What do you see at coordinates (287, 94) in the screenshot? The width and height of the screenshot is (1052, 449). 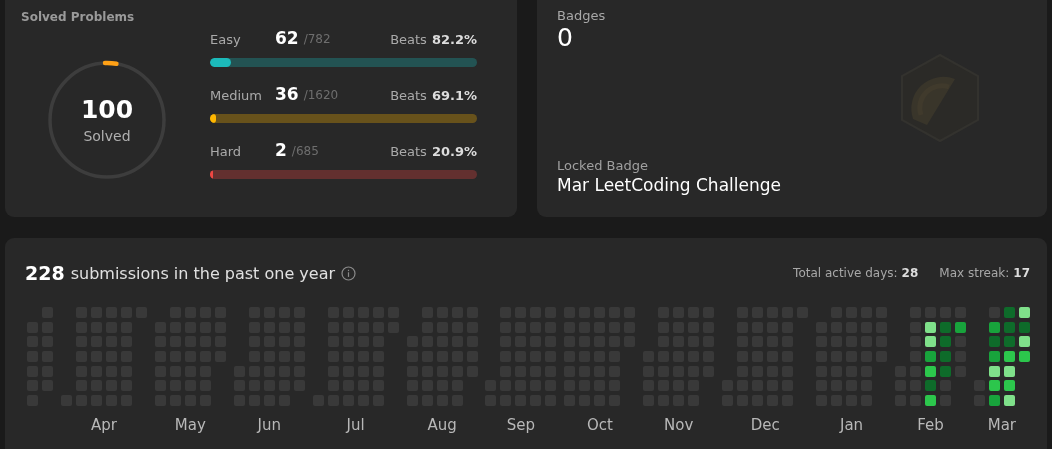 I see `solved-count: 36` at bounding box center [287, 94].